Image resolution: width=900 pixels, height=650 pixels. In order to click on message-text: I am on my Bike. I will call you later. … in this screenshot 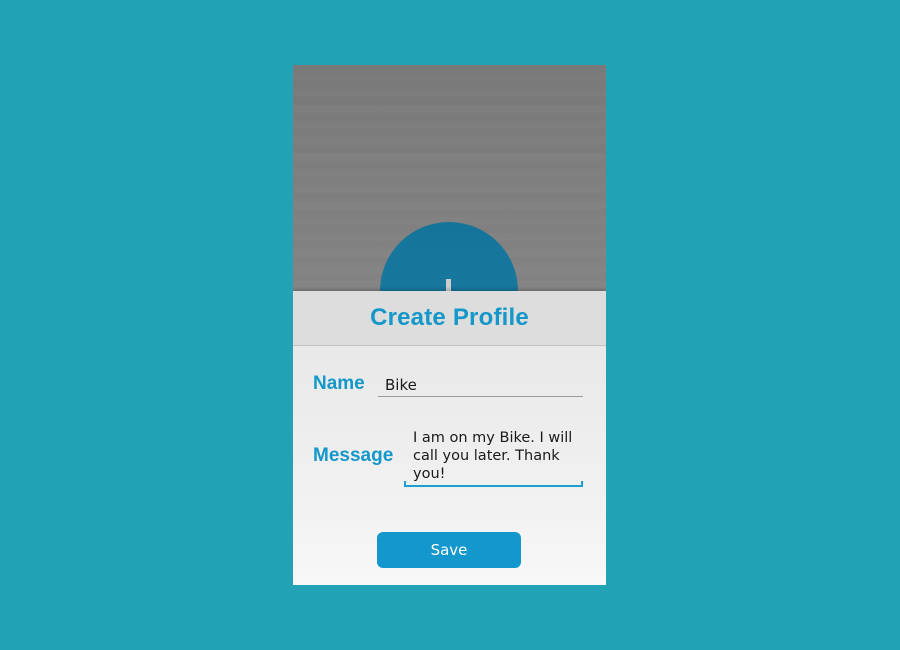, I will do `click(493, 456)`.